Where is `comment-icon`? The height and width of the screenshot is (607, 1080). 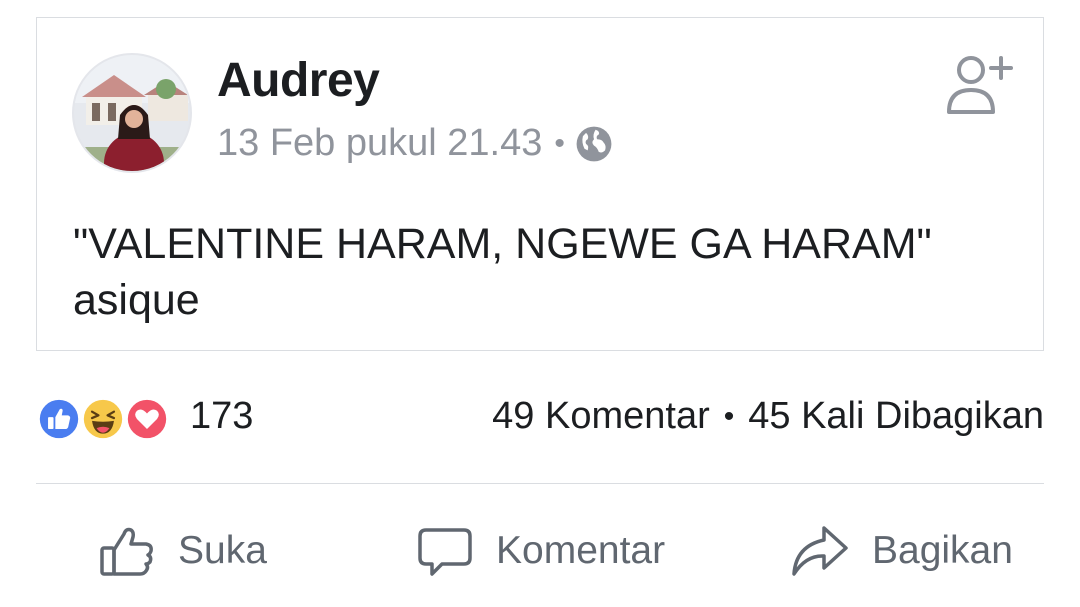 comment-icon is located at coordinates (445, 552).